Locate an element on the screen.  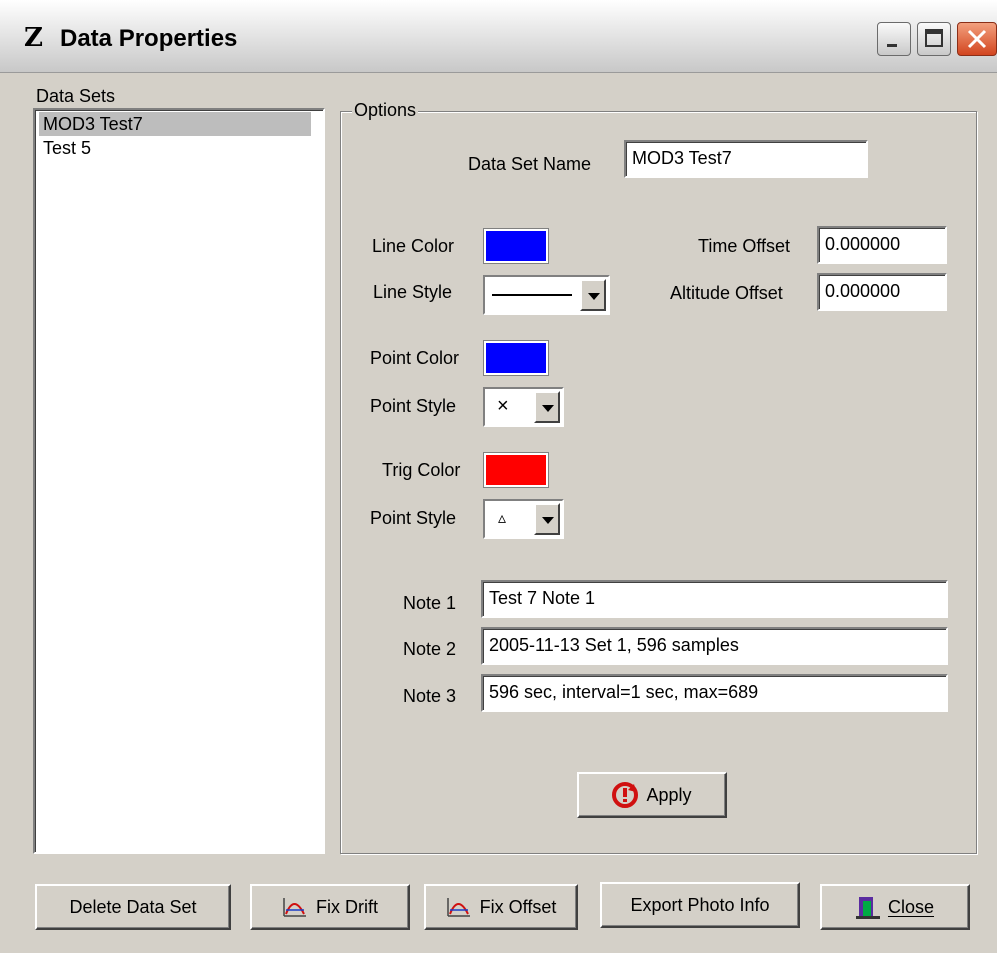
note1-label: Note 1 is located at coordinates (430, 603).